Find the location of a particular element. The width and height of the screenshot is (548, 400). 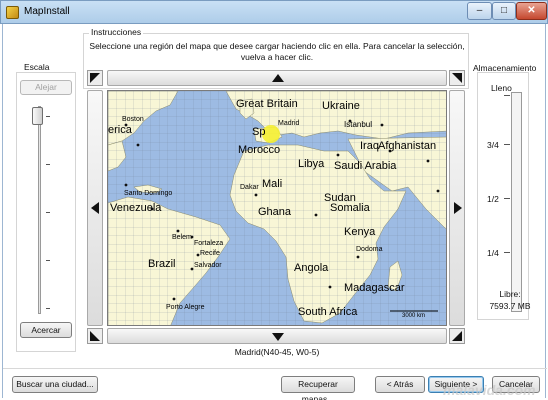

arrow-right-icon is located at coordinates (458, 208).